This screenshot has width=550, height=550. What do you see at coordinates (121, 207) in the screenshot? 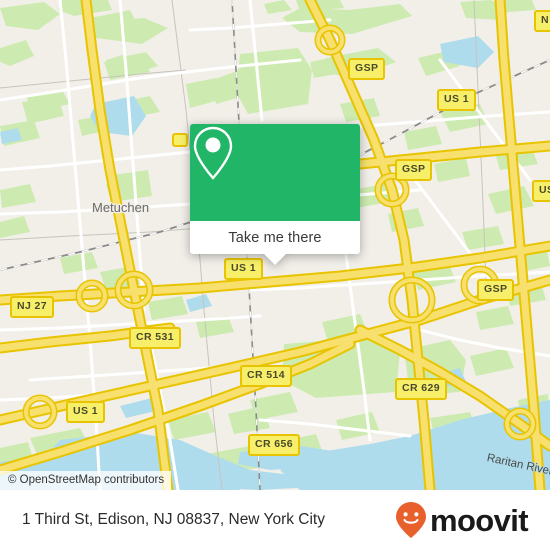
I see `place-label: Metuchen` at bounding box center [121, 207].